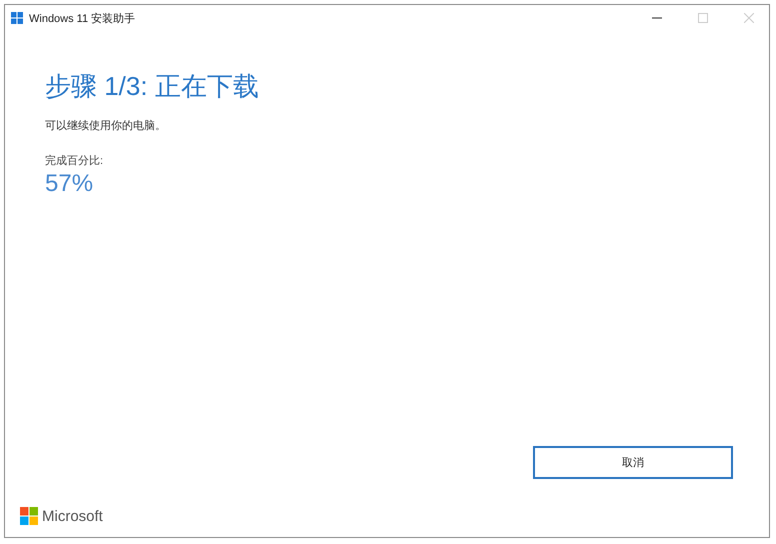 The width and height of the screenshot is (776, 544). Describe the element at coordinates (74, 161) in the screenshot. I see `progress-label: 完成百分比:` at that location.